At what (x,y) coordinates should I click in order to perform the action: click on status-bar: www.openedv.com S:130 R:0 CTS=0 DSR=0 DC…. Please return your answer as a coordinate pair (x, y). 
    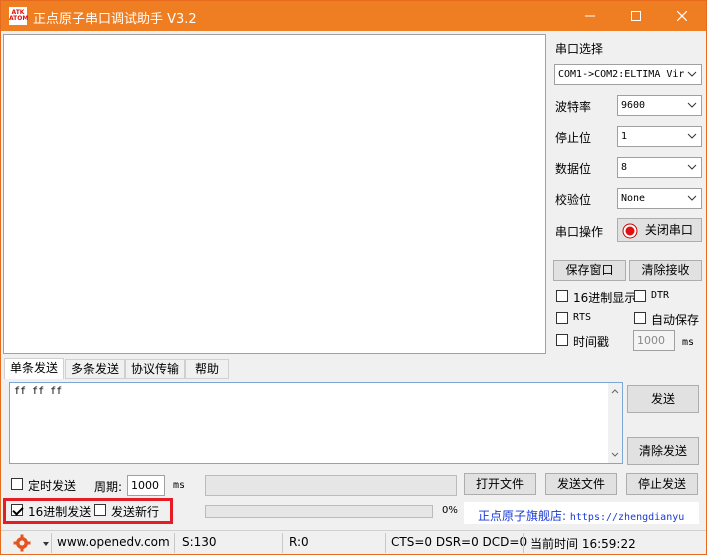
    Looking at the image, I should click on (353, 542).